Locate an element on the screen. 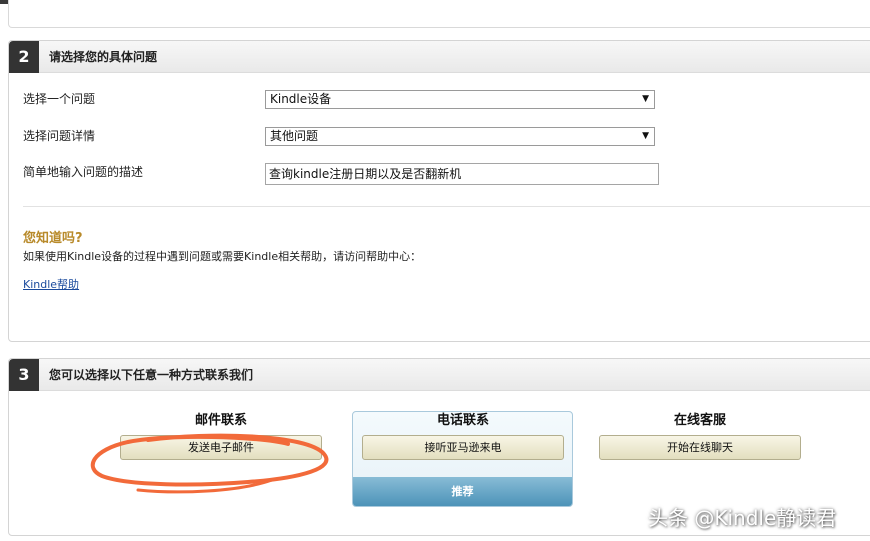 This screenshot has width=870, height=541. kindle-help-link: Kindle帮助 is located at coordinates (51, 284).